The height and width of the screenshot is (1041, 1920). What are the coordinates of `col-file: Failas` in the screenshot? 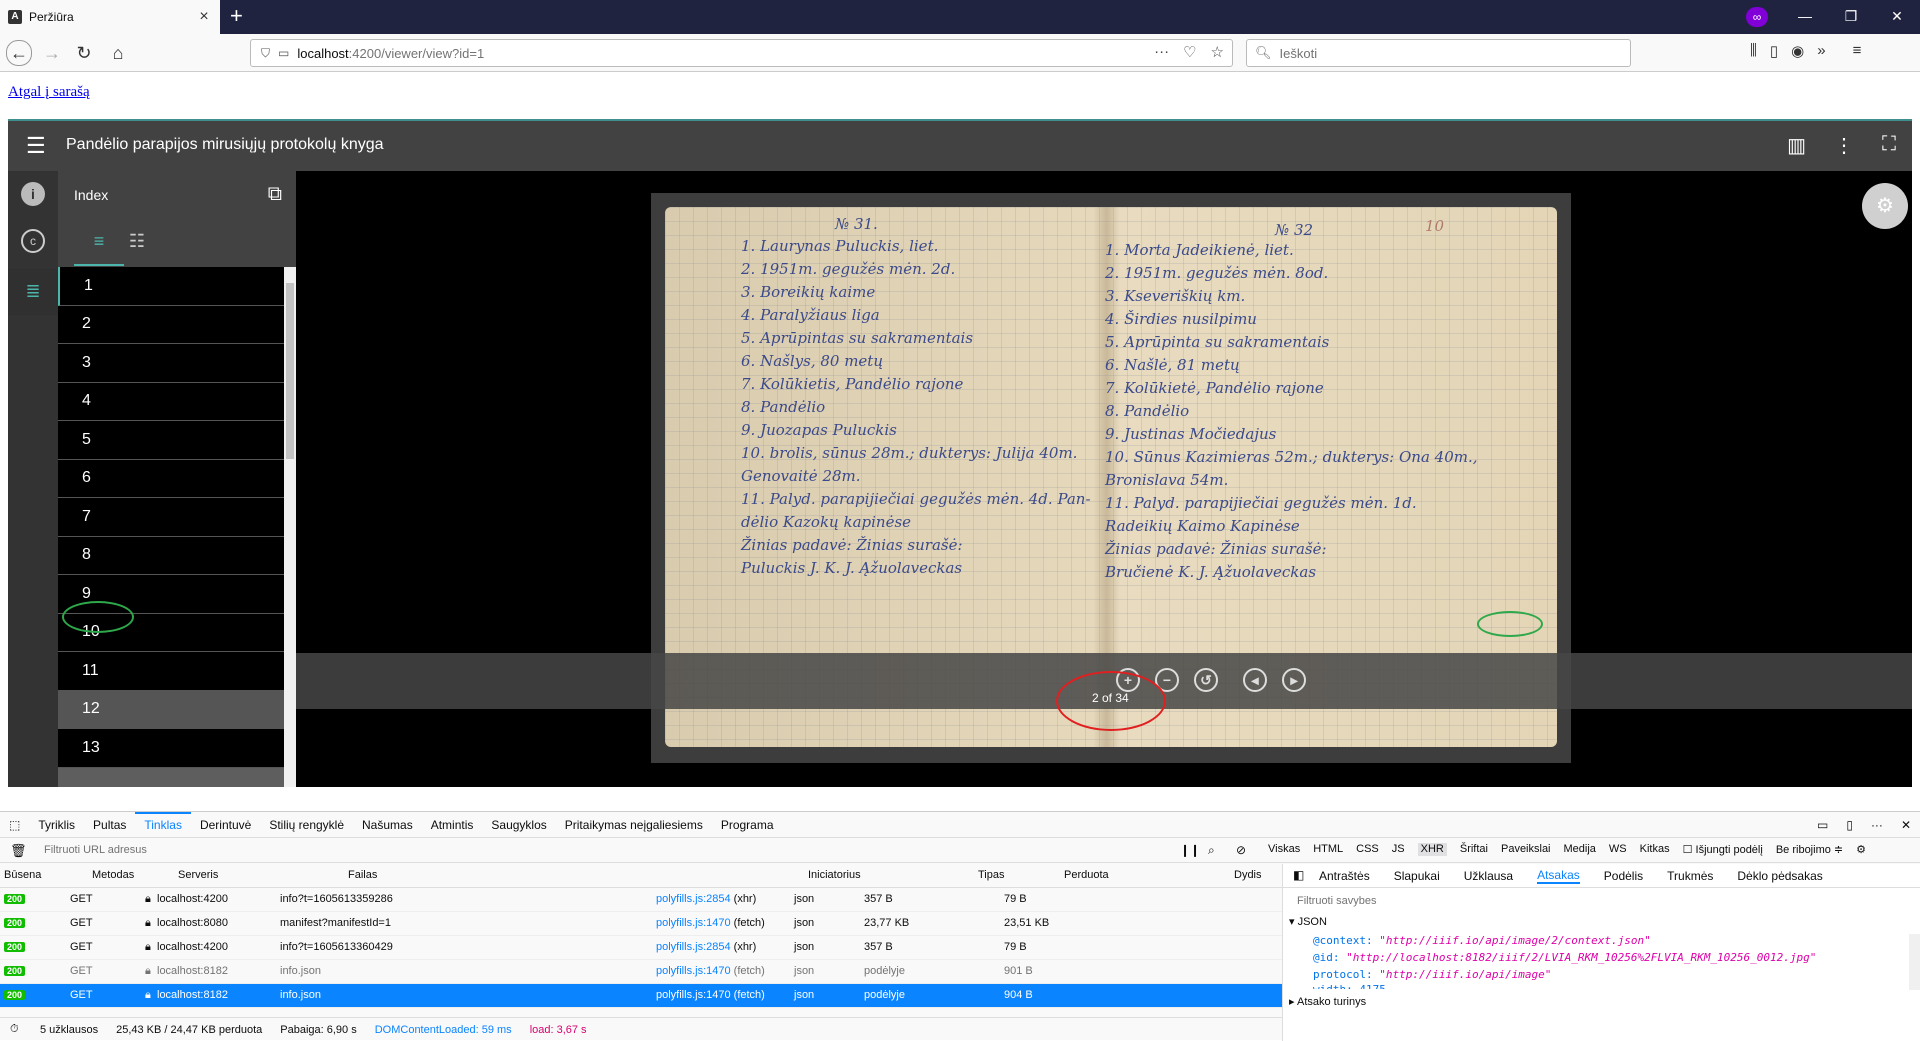 It's located at (362, 875).